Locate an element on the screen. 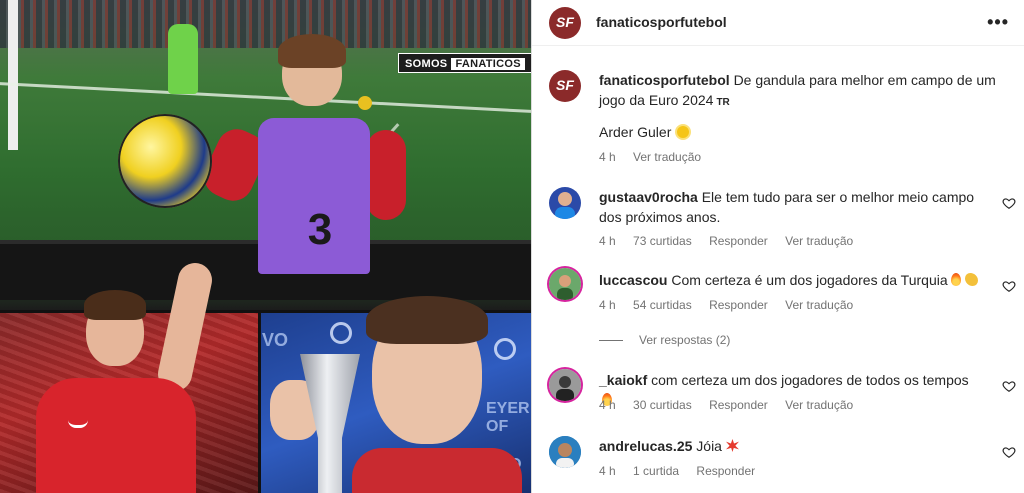 The height and width of the screenshot is (493, 1024). caption-avatar: SF is located at coordinates (565, 86).